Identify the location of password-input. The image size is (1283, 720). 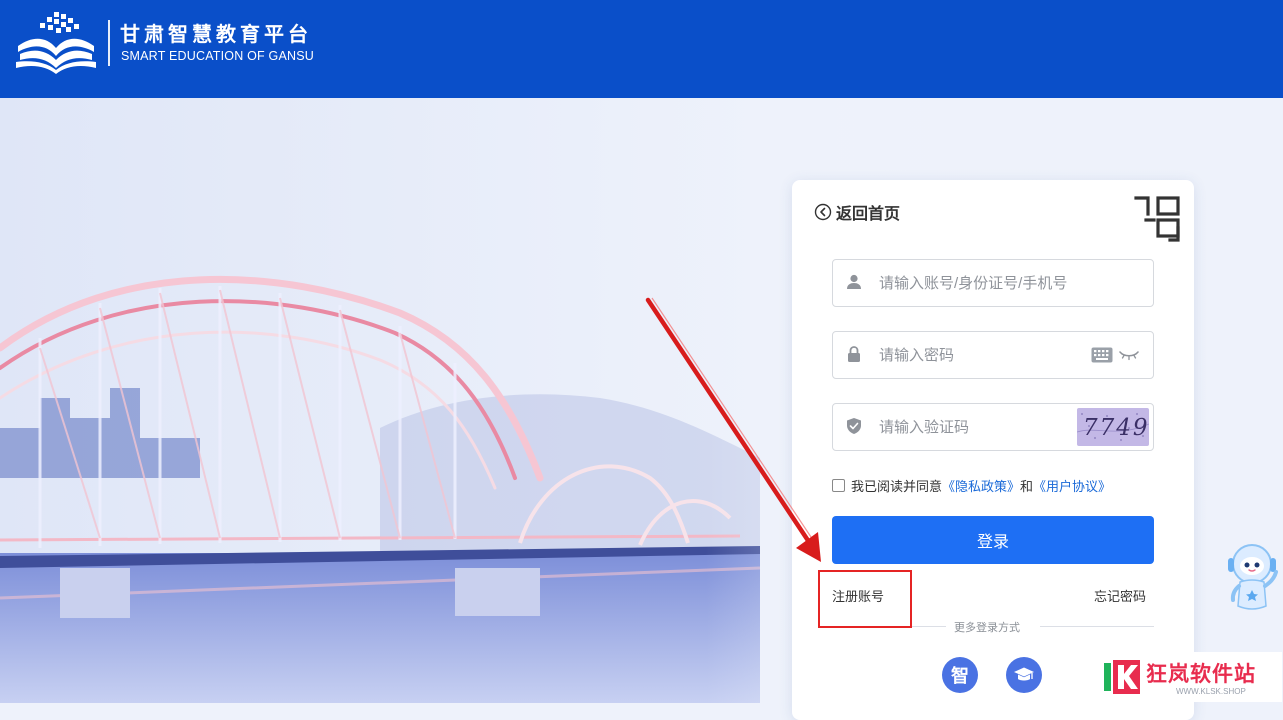
(979, 355).